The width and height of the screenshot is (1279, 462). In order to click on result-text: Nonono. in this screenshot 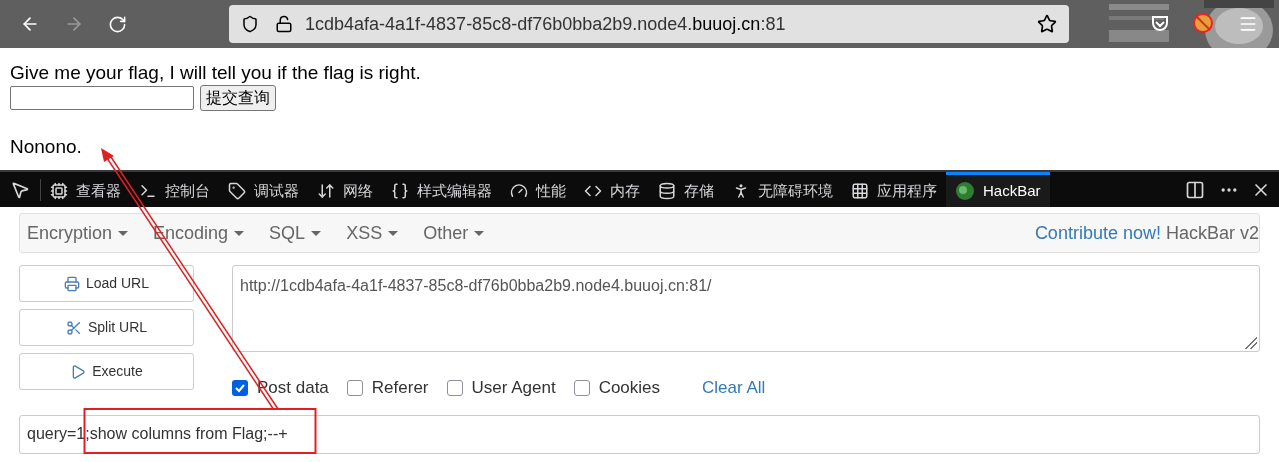, I will do `click(46, 147)`.